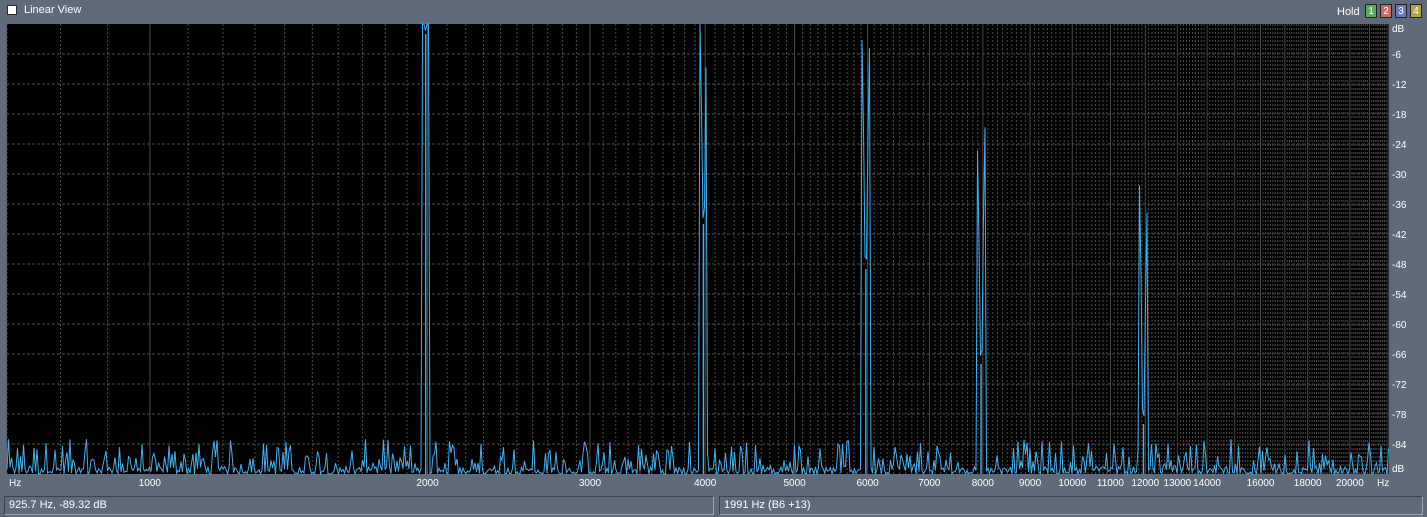  What do you see at coordinates (1399, 445) in the screenshot?
I see `y-tick-label: -84` at bounding box center [1399, 445].